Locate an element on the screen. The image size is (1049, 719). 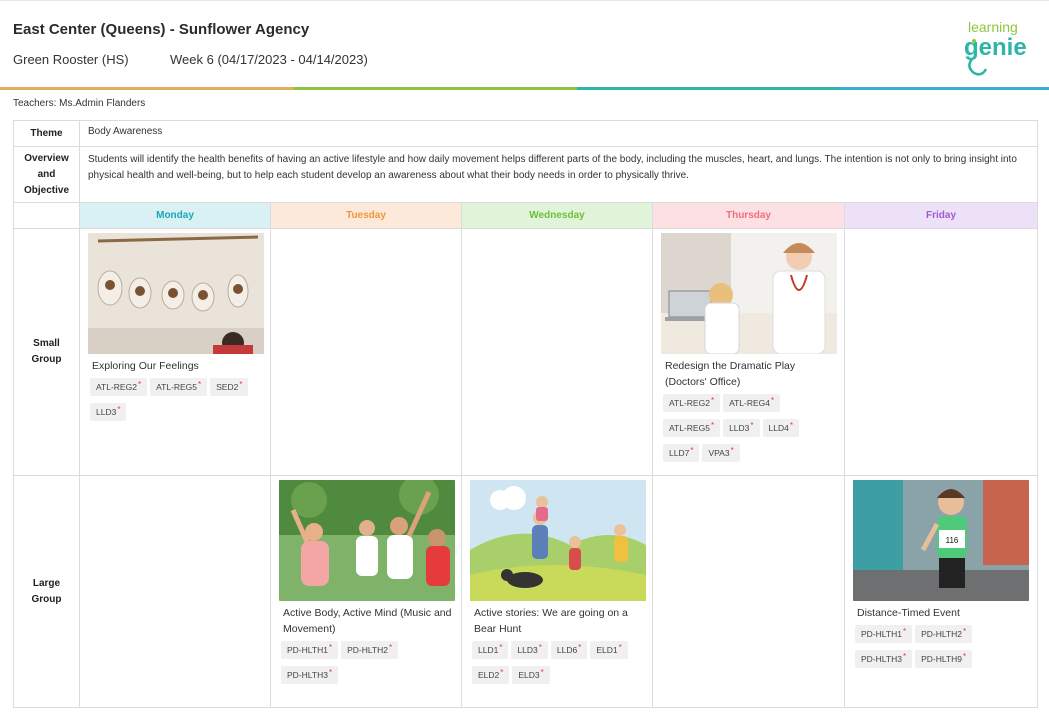
bib-number: 116 is located at coordinates (952, 540).